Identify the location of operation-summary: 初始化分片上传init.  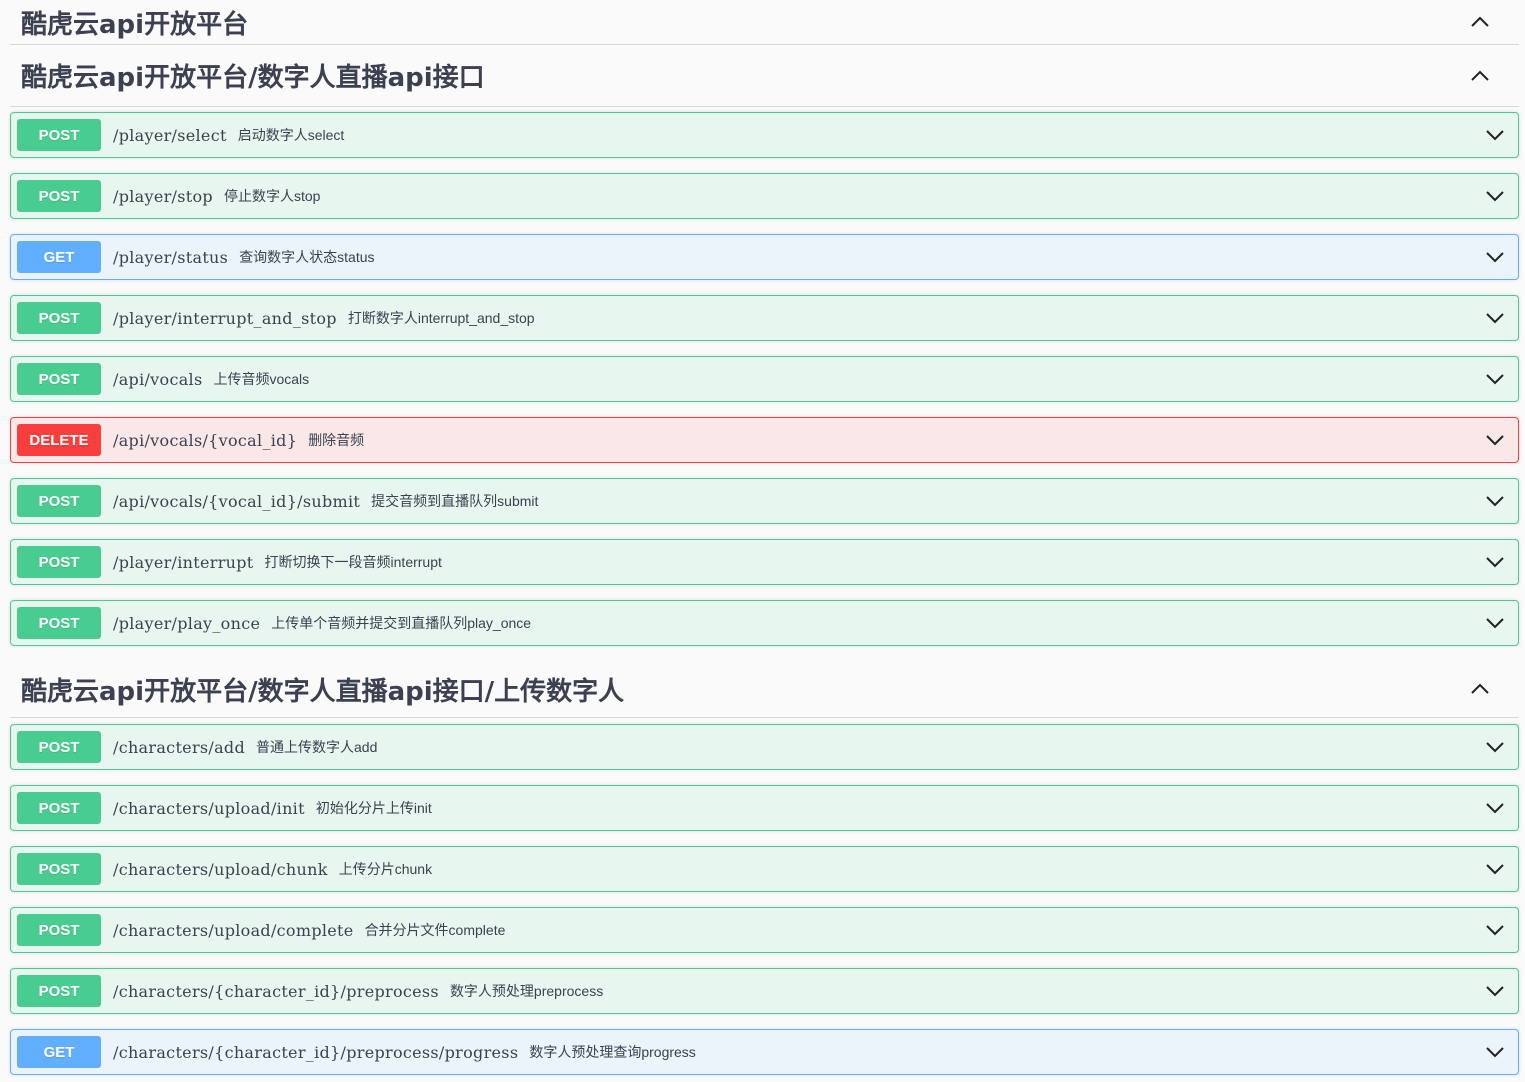
(373, 808).